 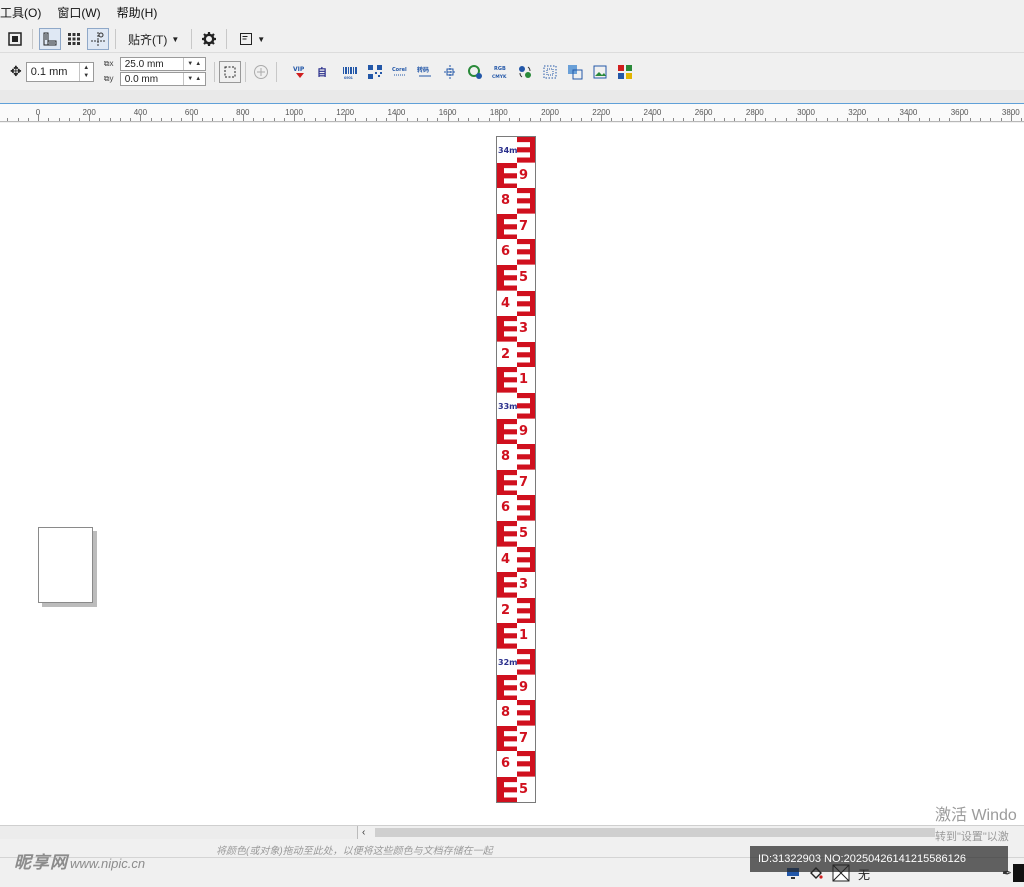 What do you see at coordinates (625, 71) in the screenshot?
I see `color-palette-icon` at bounding box center [625, 71].